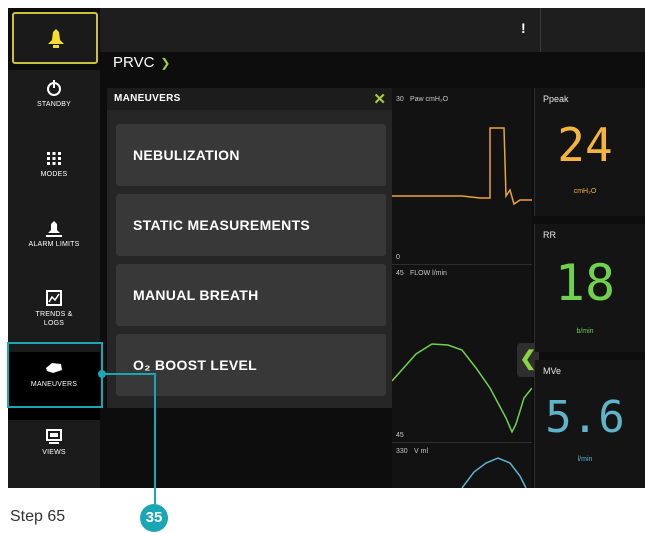 Image resolution: width=645 pixels, height=533 pixels. What do you see at coordinates (372, 30) in the screenshot?
I see `top-status-bar: !` at bounding box center [372, 30].